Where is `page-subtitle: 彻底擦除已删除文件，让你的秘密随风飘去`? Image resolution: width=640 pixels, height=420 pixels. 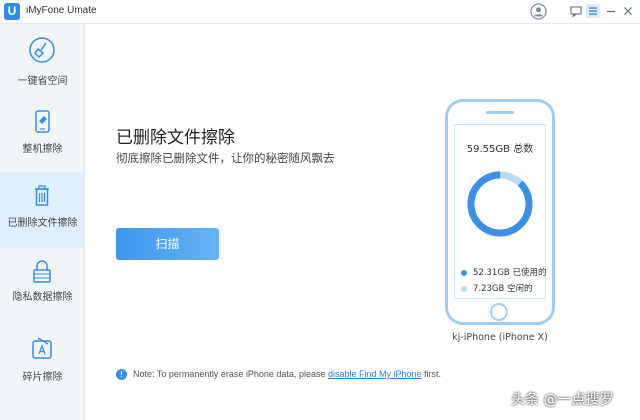 page-subtitle: 彻底擦除已删除文件，让你的秘密随风飘去 is located at coordinates (225, 158).